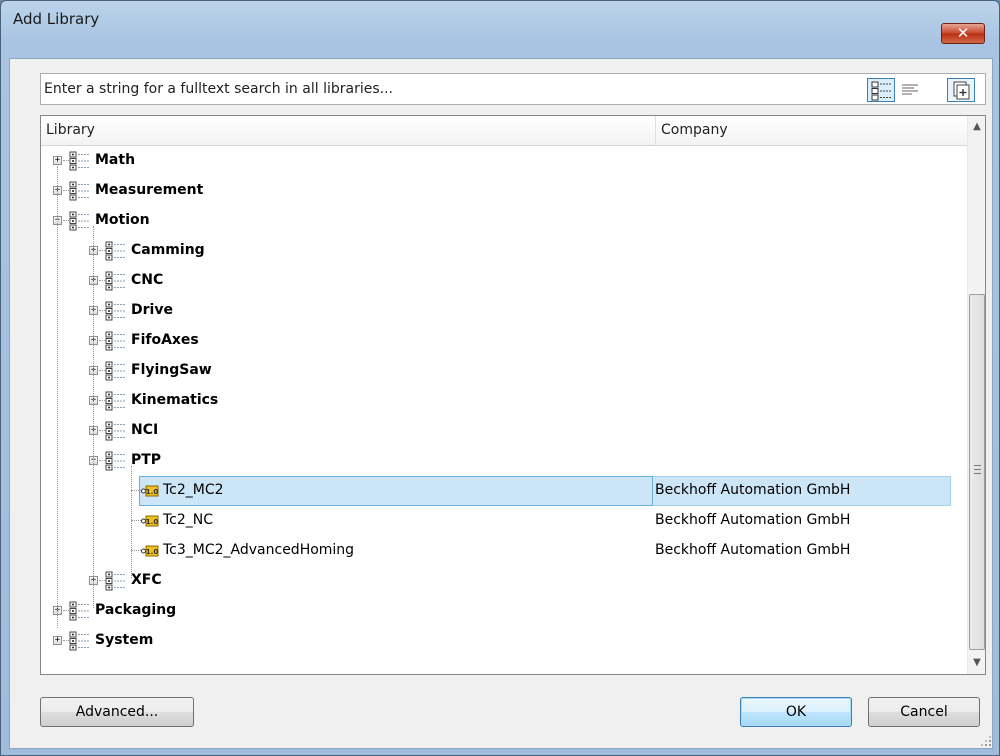 The image size is (1000, 756). What do you see at coordinates (881, 90) in the screenshot?
I see `tree-view-icon` at bounding box center [881, 90].